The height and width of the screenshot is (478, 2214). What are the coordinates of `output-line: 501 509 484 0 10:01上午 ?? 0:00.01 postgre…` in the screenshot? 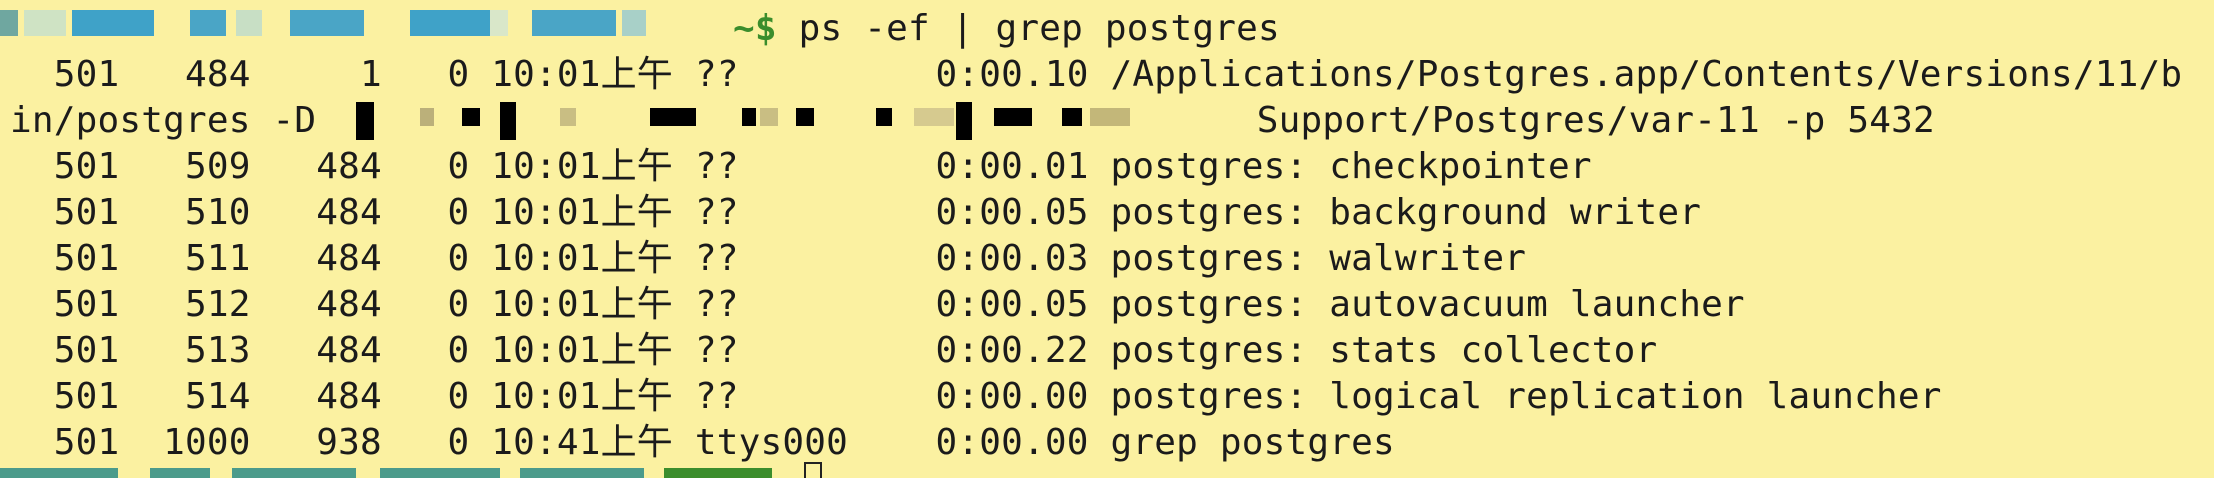 It's located at (801, 166).